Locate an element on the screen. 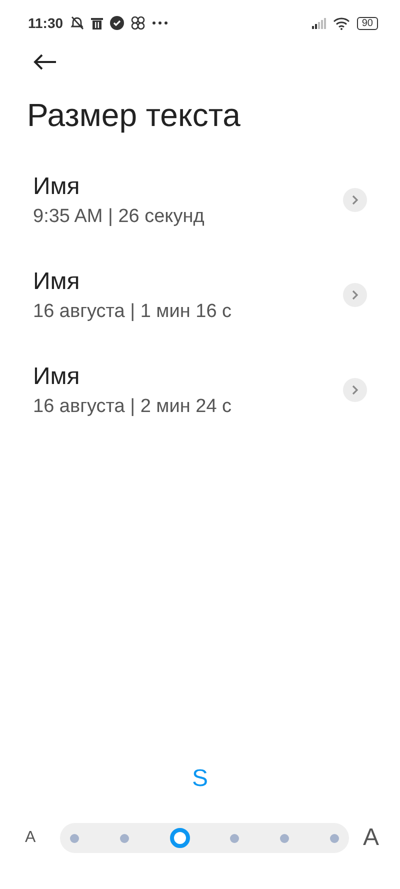 The image size is (400, 889). large-size-label: A is located at coordinates (370, 838).